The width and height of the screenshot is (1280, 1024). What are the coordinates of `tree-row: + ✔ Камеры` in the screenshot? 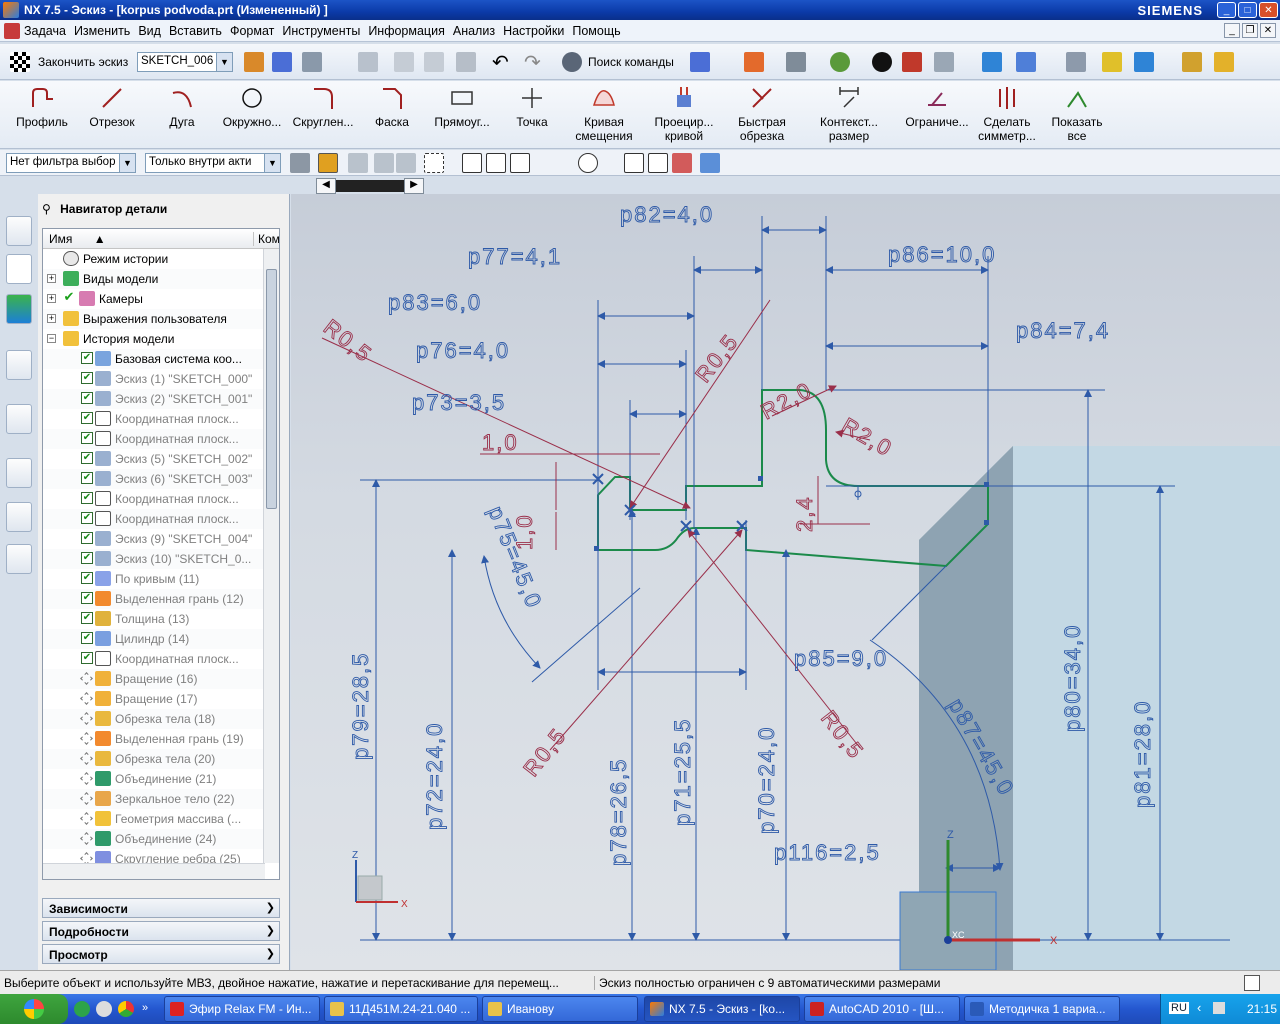 It's located at (161, 299).